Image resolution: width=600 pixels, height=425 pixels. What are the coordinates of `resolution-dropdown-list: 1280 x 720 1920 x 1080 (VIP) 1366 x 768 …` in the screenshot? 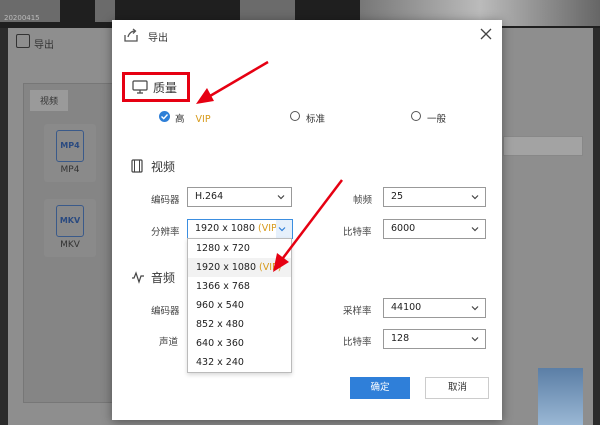 It's located at (239, 305).